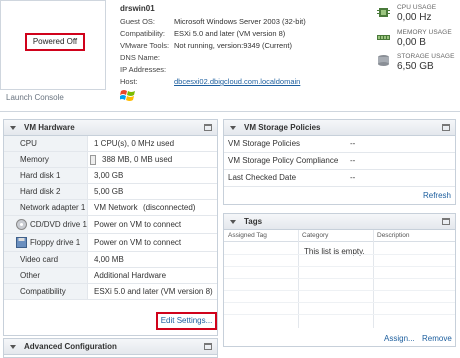 This screenshot has height=358, width=460. Describe the element at coordinates (46, 175) in the screenshot. I see `hardware-label: Hard disk 1` at that location.